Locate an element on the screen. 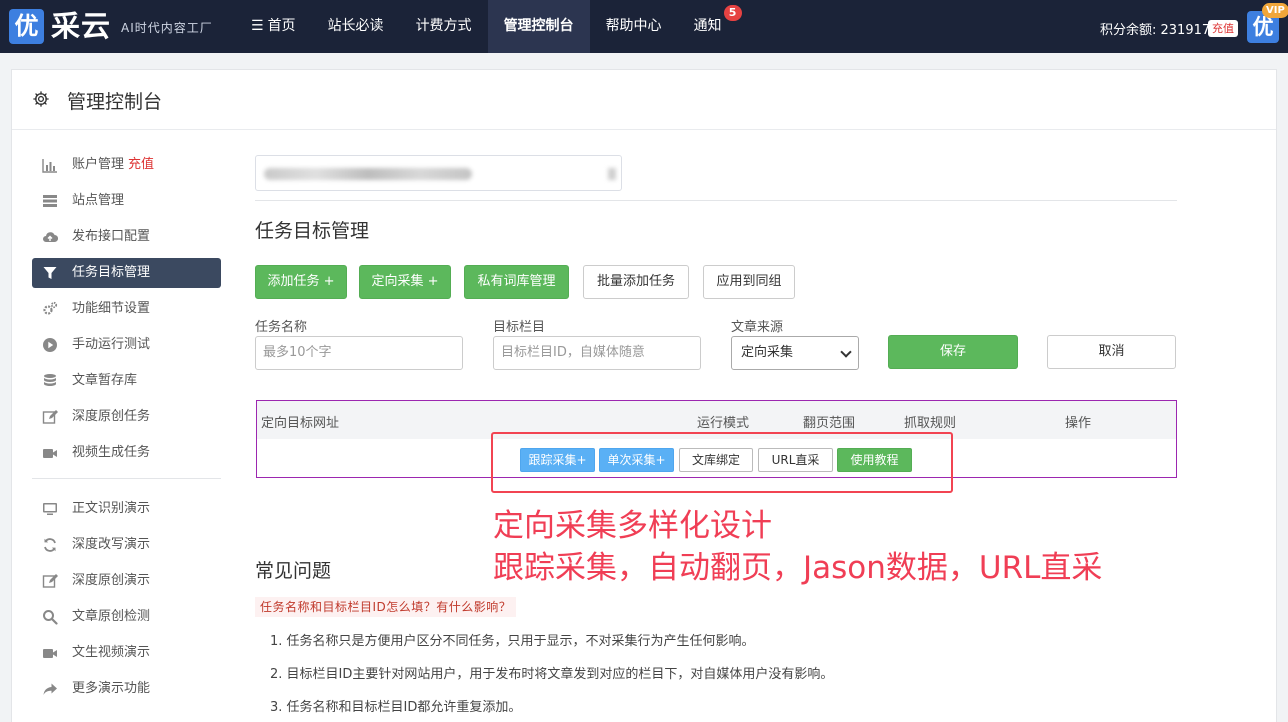 This screenshot has height=722, width=1288. target-url-field is located at coordinates (438, 173).